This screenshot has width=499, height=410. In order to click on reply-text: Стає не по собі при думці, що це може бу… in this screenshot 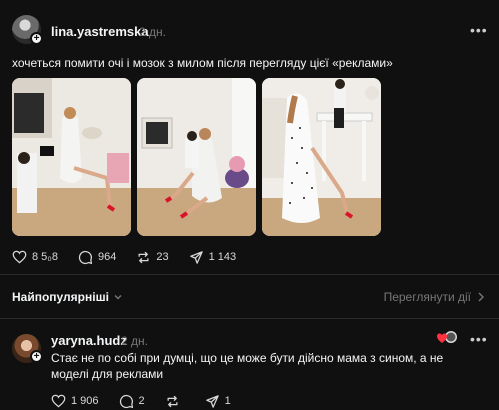, I will do `click(247, 366)`.